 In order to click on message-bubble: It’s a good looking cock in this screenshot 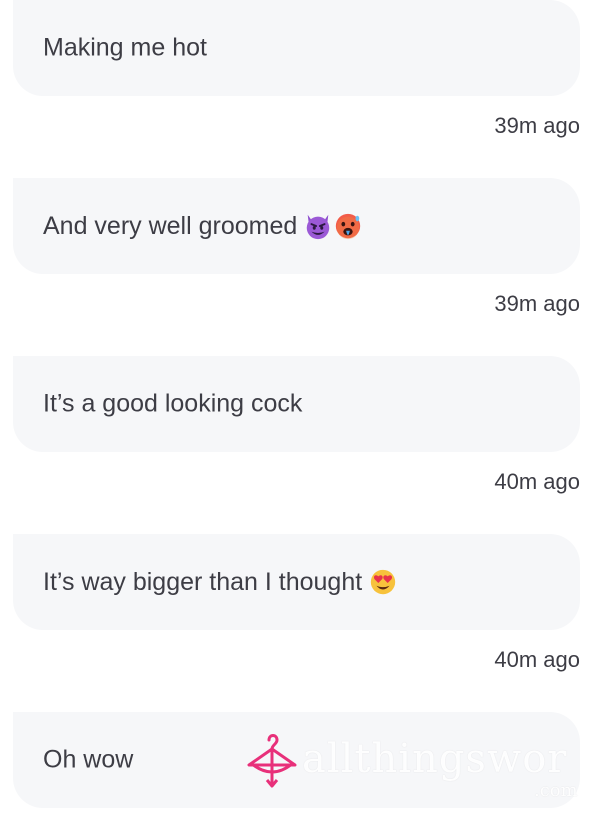, I will do `click(296, 404)`.